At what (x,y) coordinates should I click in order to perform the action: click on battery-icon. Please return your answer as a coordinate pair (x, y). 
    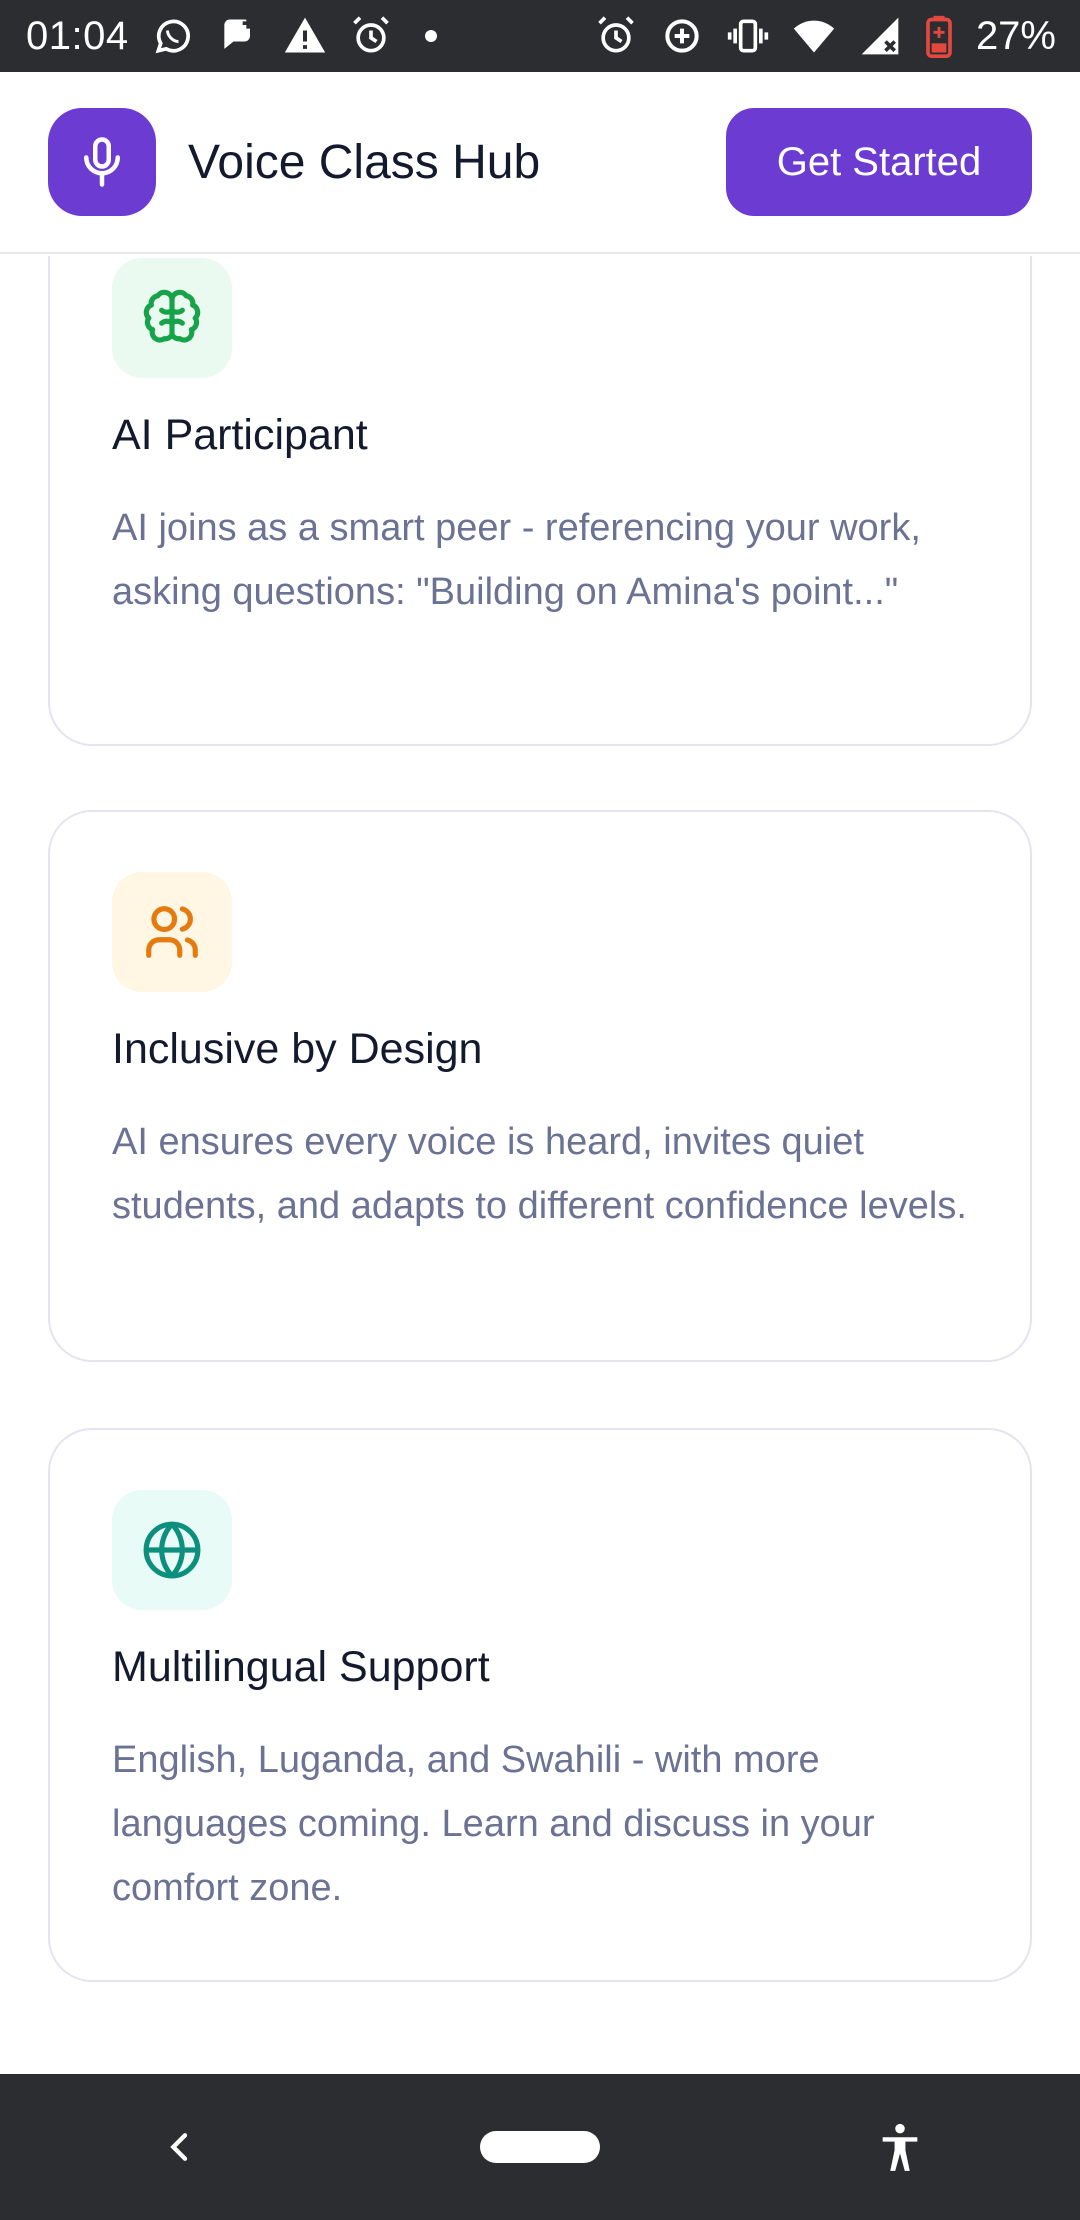
    Looking at the image, I should click on (939, 36).